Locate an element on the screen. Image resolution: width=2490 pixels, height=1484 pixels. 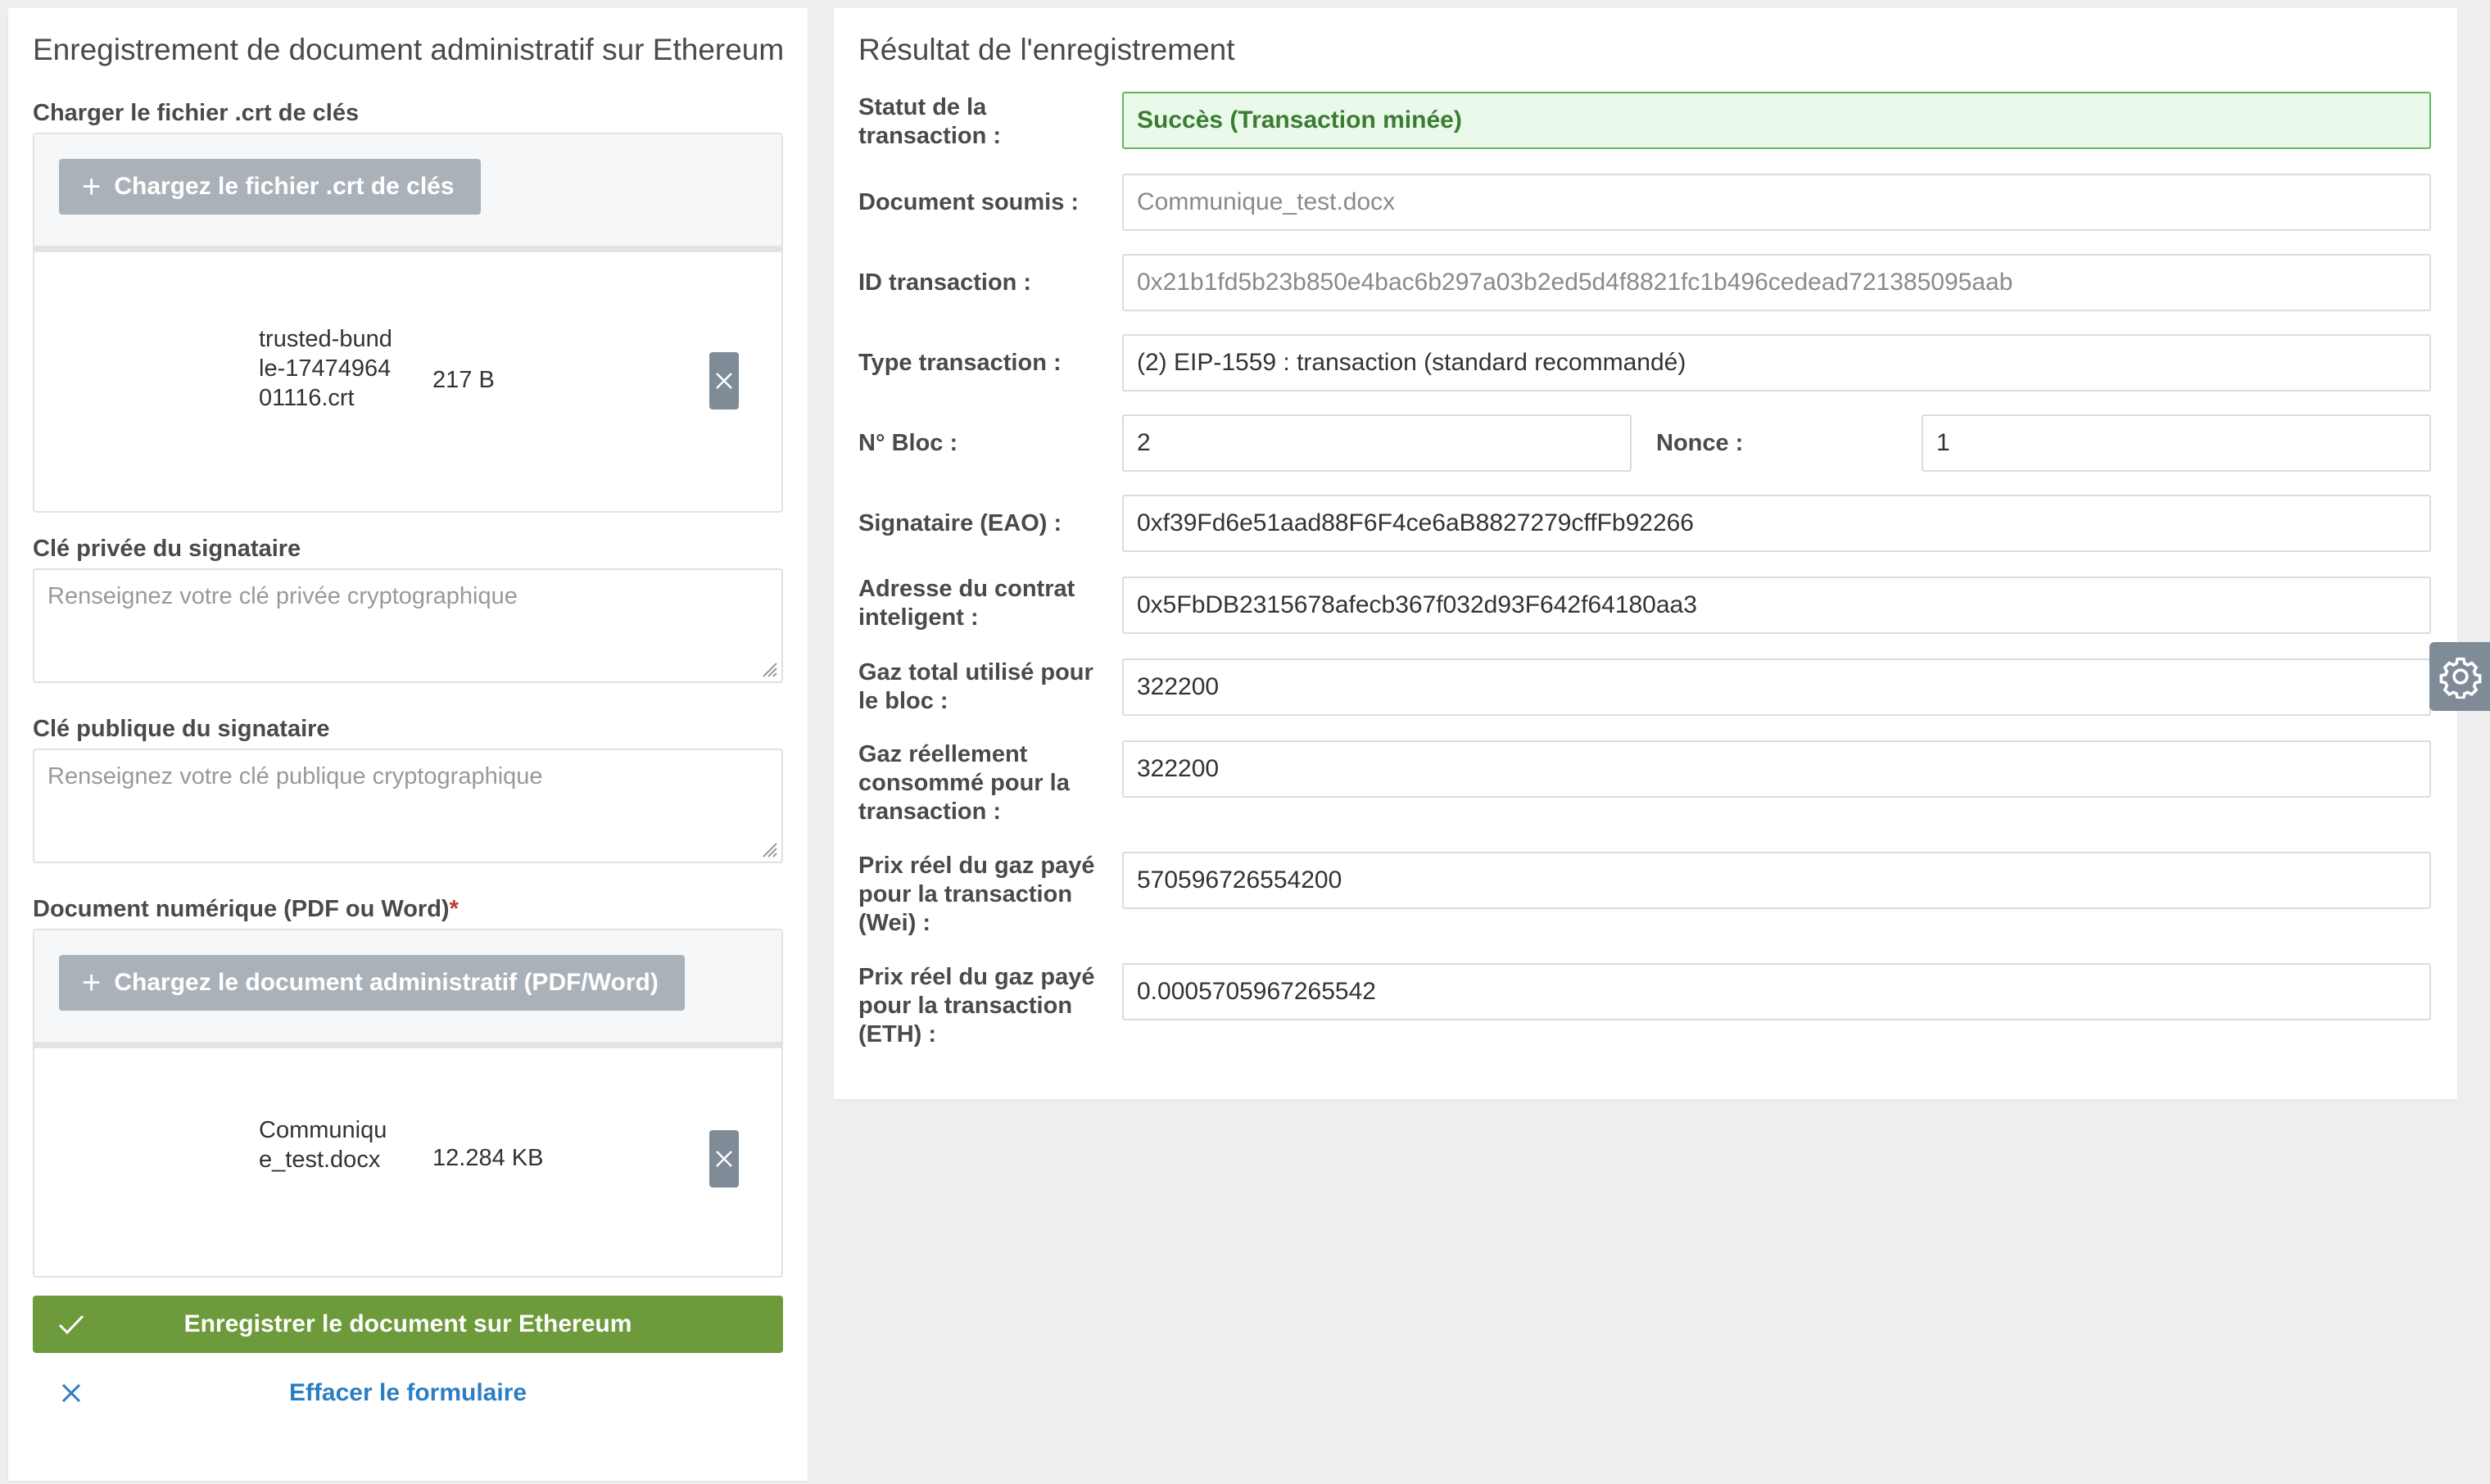
gas-total-field: 322200 is located at coordinates (1776, 687).